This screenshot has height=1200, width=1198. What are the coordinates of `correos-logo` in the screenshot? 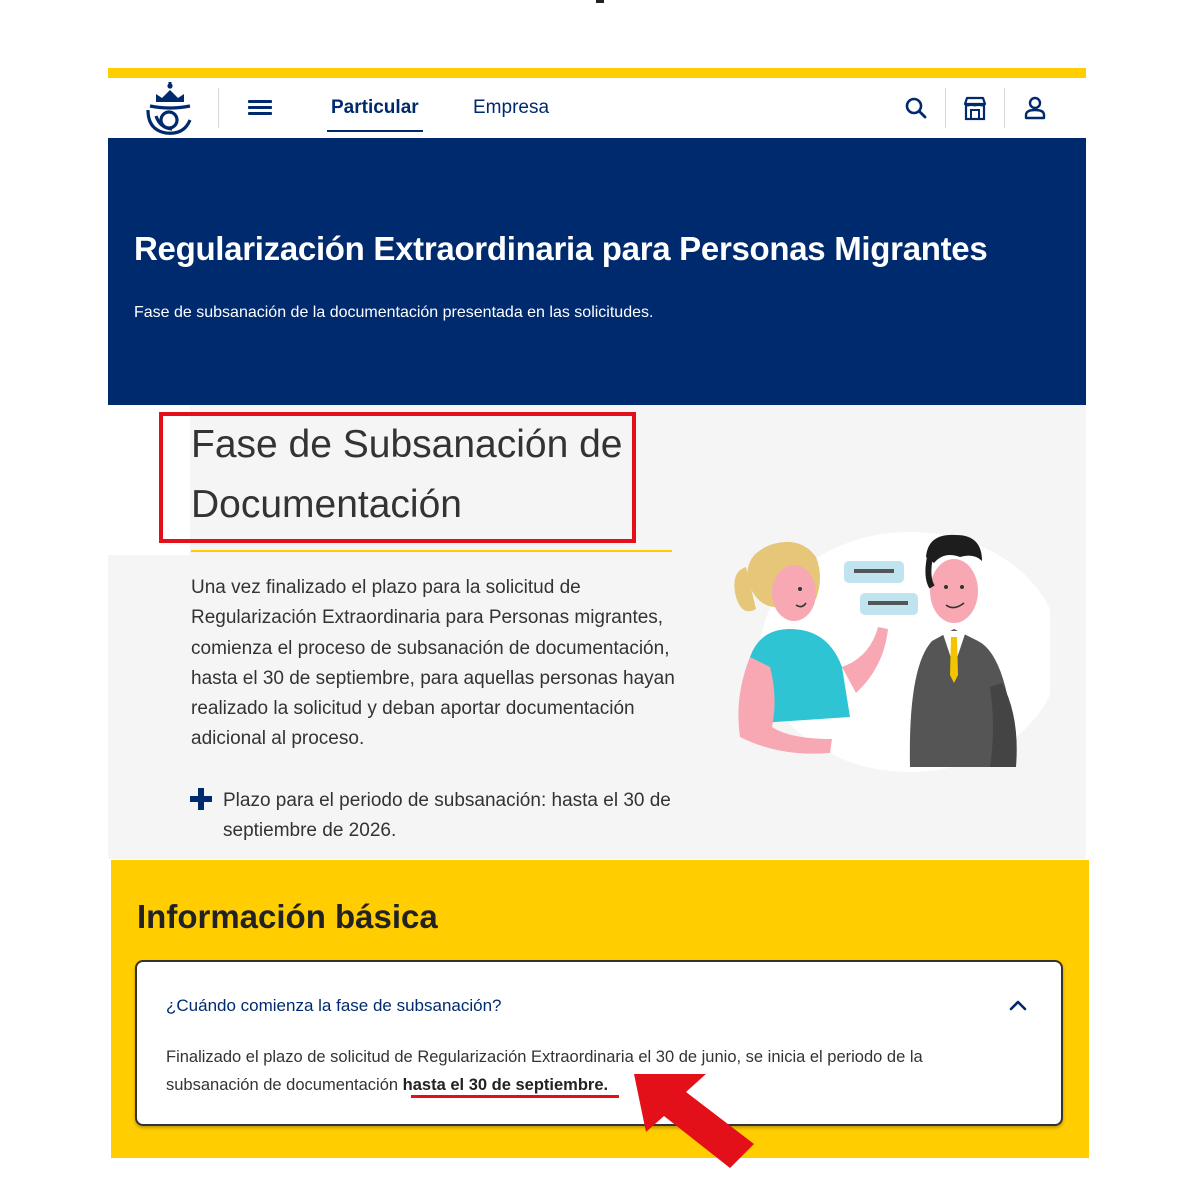 It's located at (170, 109).